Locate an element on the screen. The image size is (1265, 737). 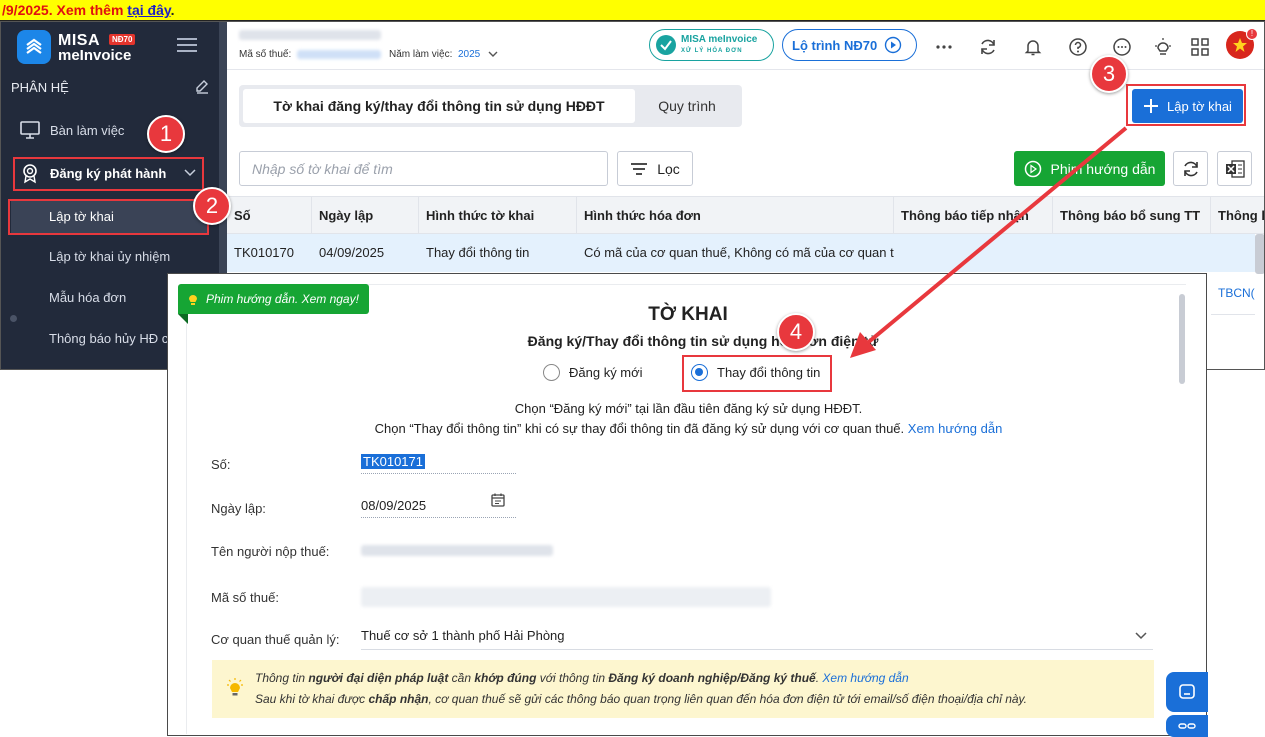
bell-icon is located at coordinates (1033, 47).